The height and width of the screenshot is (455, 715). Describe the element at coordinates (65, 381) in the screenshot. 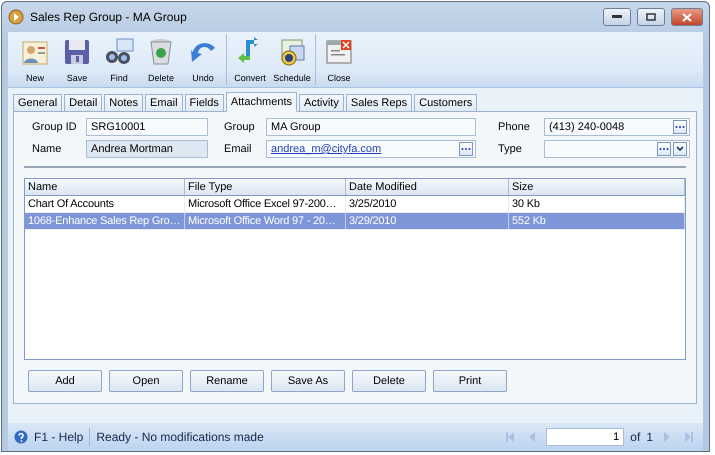

I see `action-button: Add` at that location.